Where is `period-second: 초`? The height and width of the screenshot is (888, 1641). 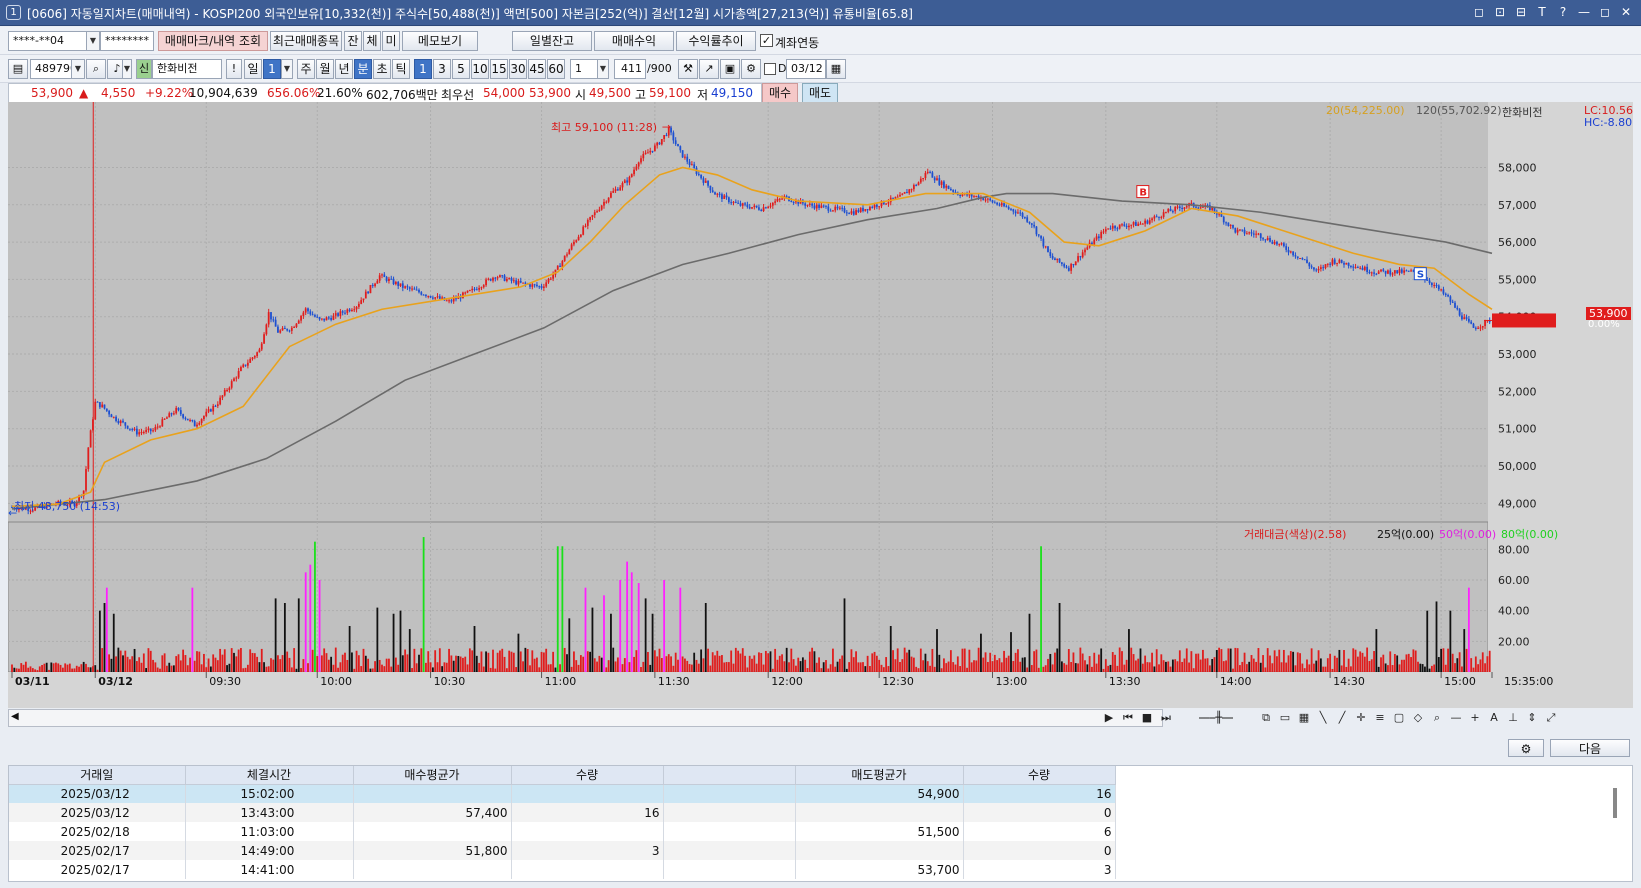
period-second: 초 is located at coordinates (382, 69).